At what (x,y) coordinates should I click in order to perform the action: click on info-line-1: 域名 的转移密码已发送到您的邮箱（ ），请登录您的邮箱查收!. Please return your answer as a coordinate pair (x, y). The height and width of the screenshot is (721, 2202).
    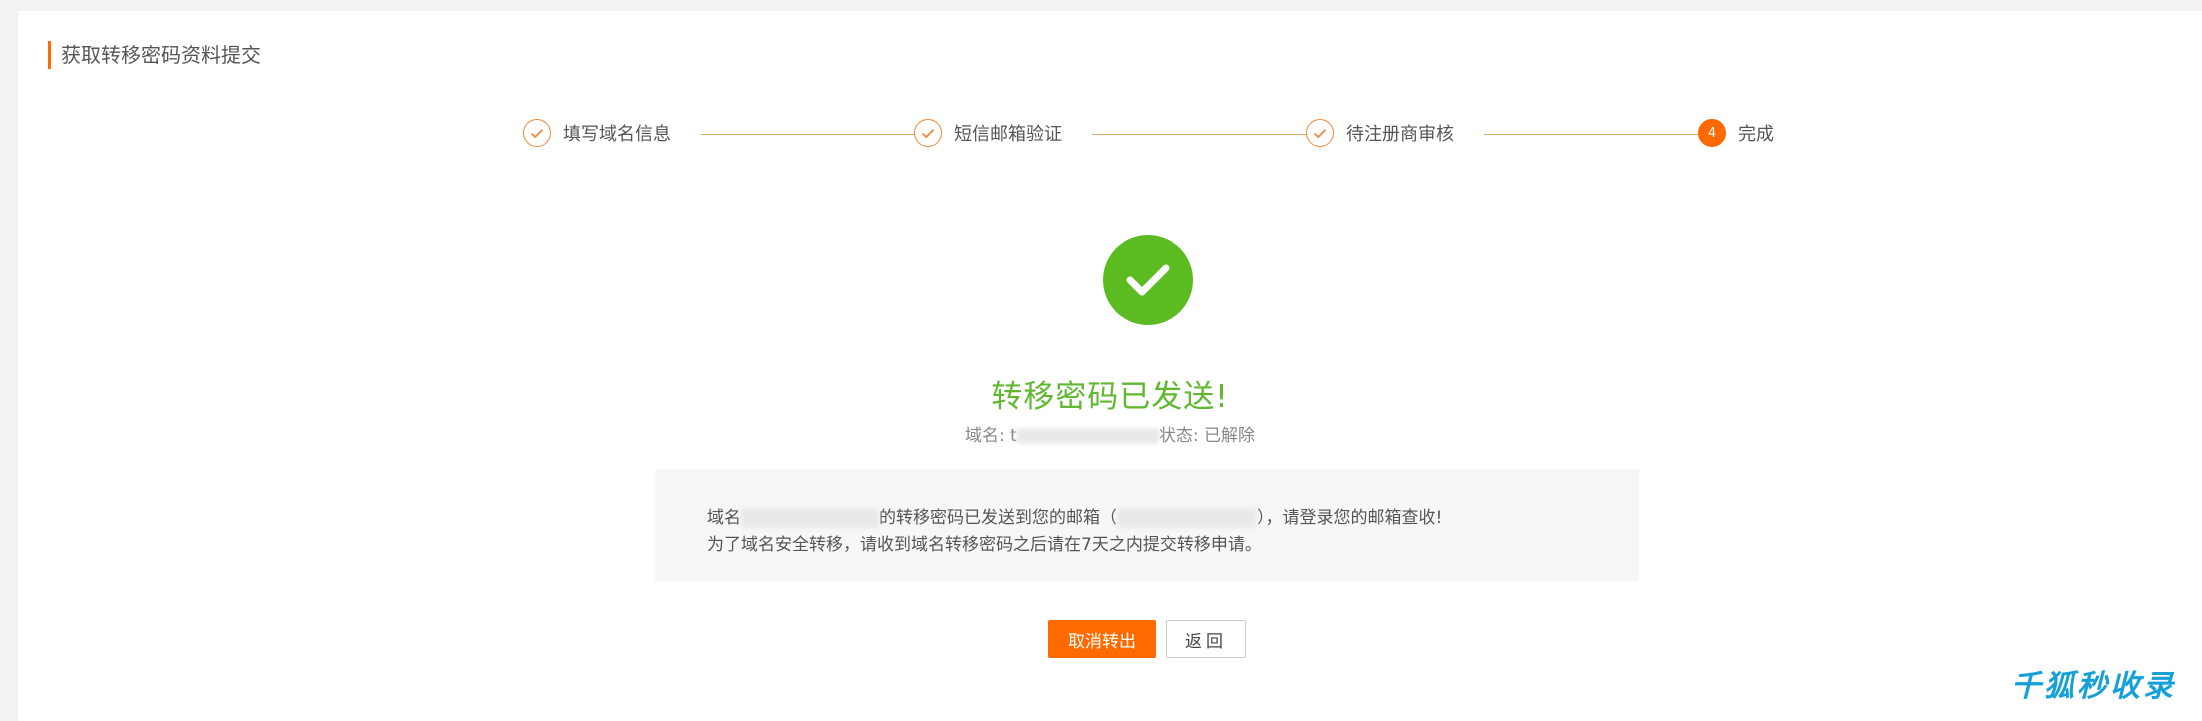
    Looking at the image, I should click on (1173, 518).